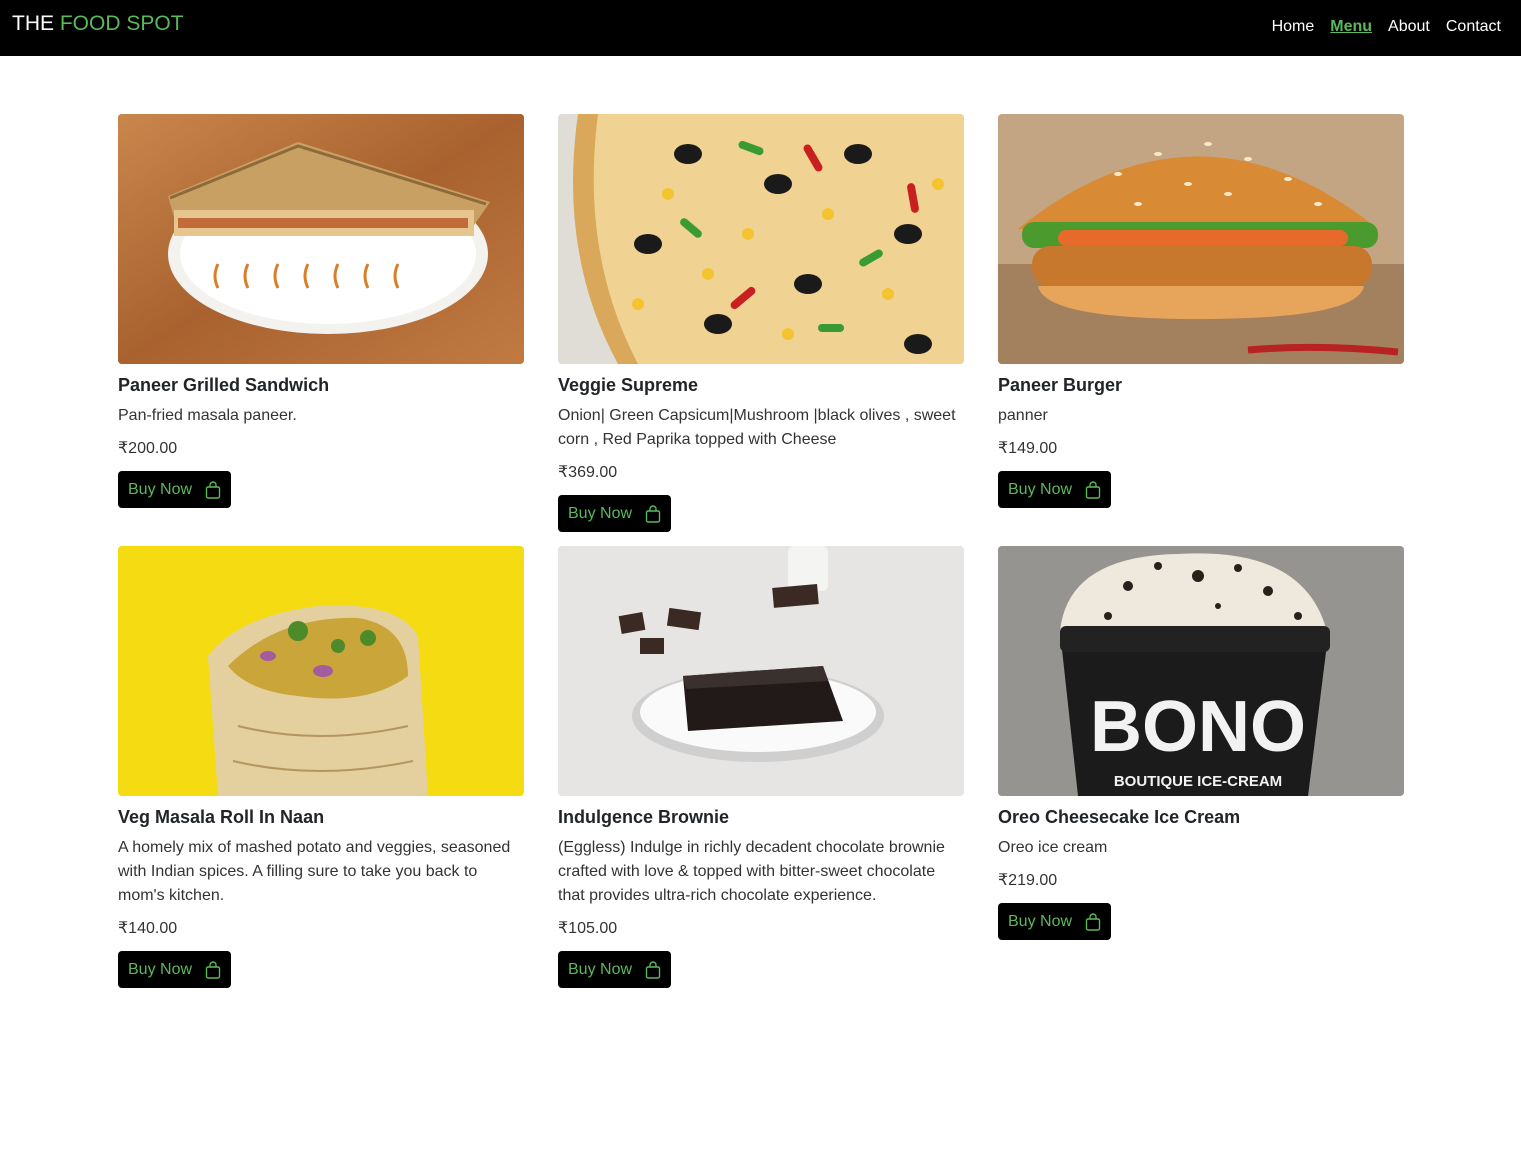 Image resolution: width=1521 pixels, height=1173 pixels. Describe the element at coordinates (1473, 27) in the screenshot. I see `nav-link-contact: Contact` at that location.